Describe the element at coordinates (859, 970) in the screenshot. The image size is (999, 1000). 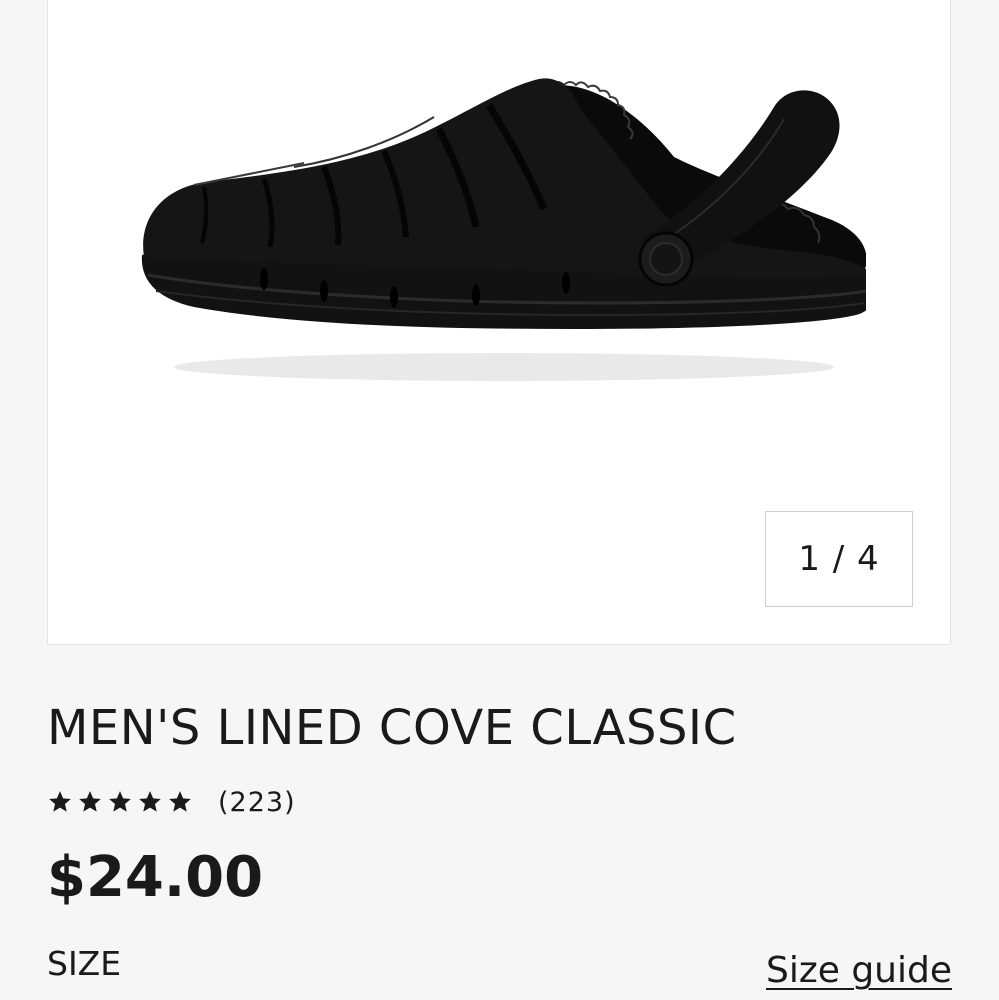
I see `size-guide-link: Size guide` at that location.